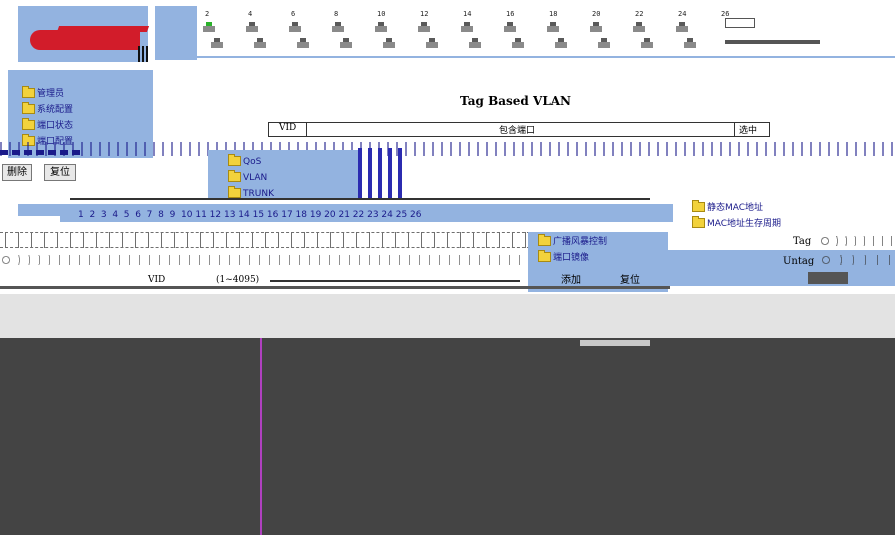 The width and height of the screenshot is (895, 535). What do you see at coordinates (381, 14) in the screenshot?
I see `port-number-label: 10` at bounding box center [381, 14].